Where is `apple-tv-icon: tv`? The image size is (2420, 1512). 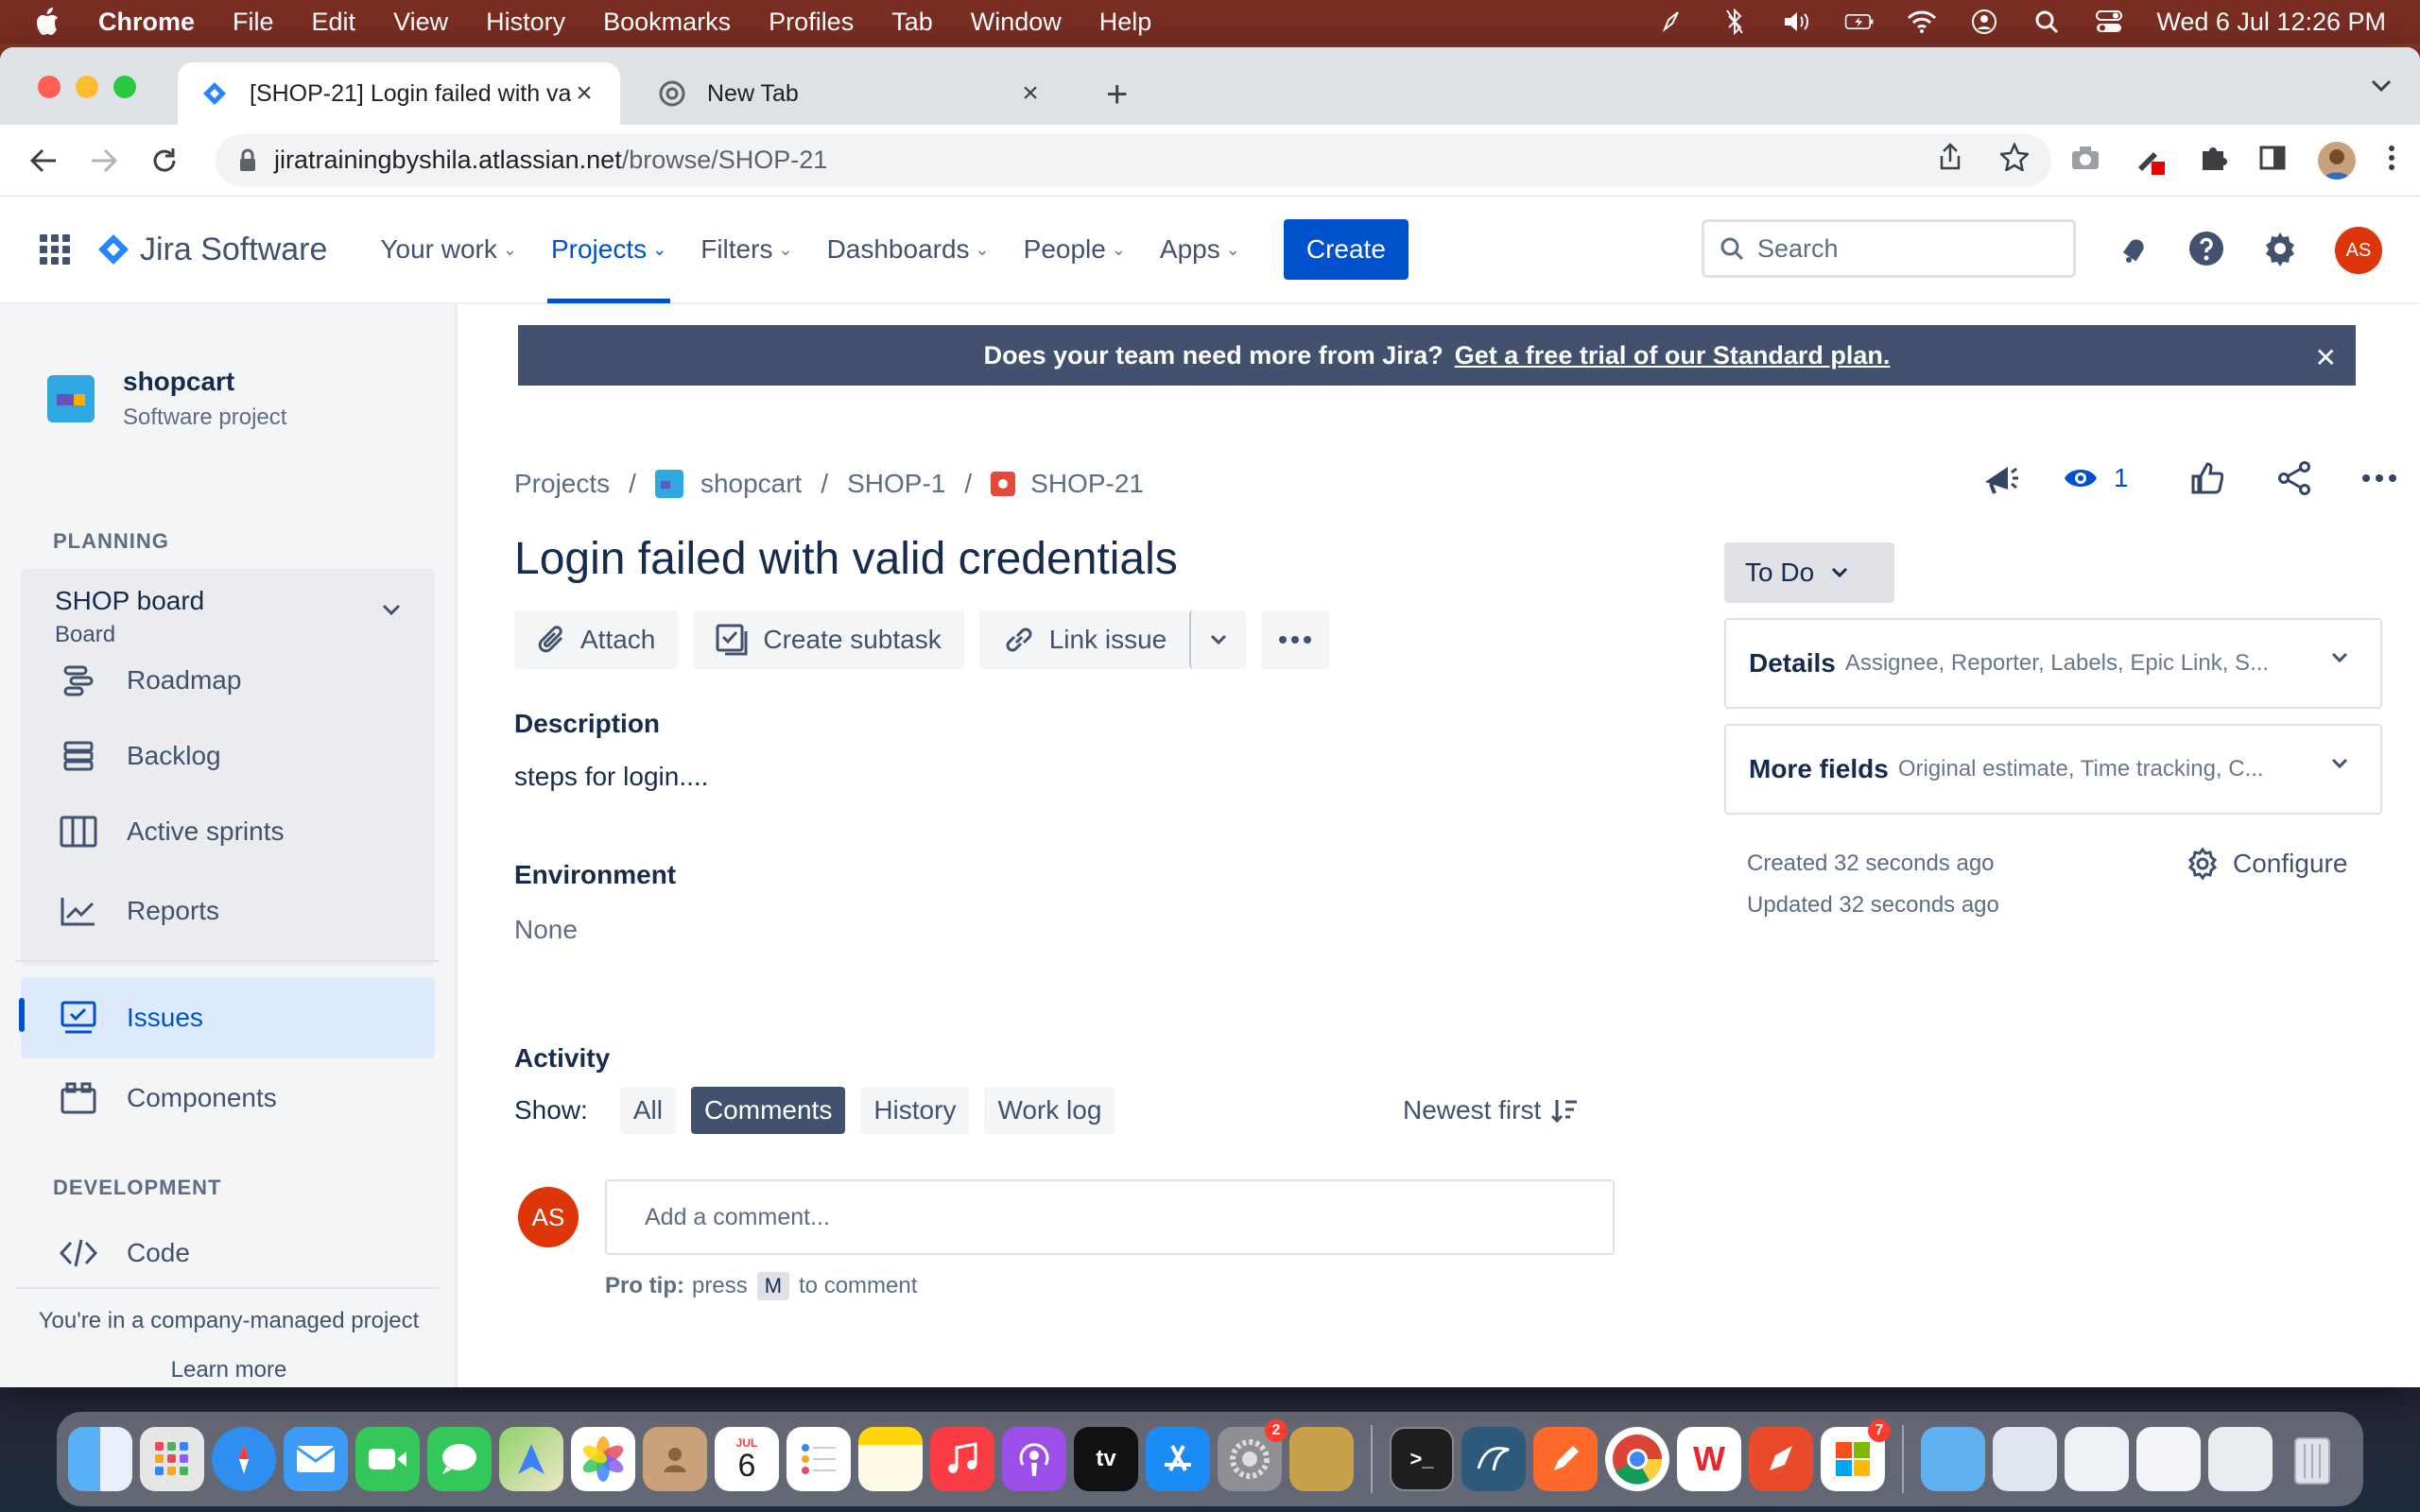 apple-tv-icon: tv is located at coordinates (1106, 1459).